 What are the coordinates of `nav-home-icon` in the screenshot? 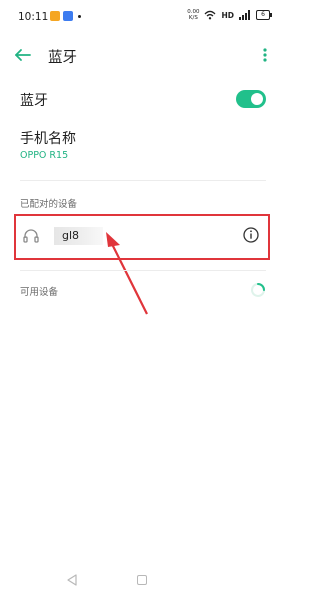 It's located at (142, 580).